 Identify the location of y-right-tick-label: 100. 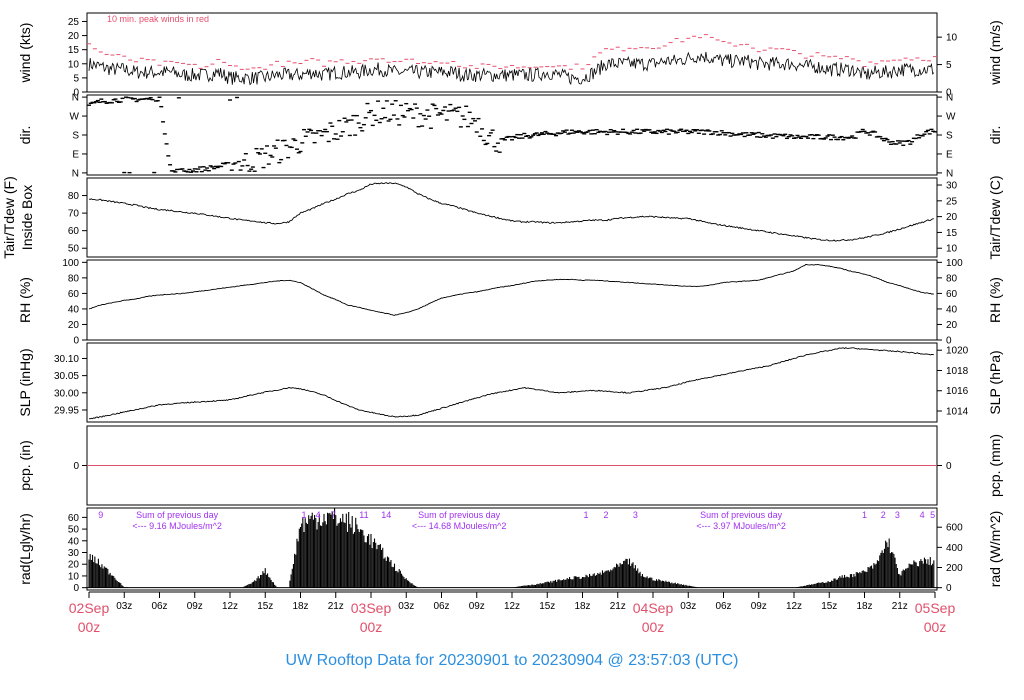
(954, 263).